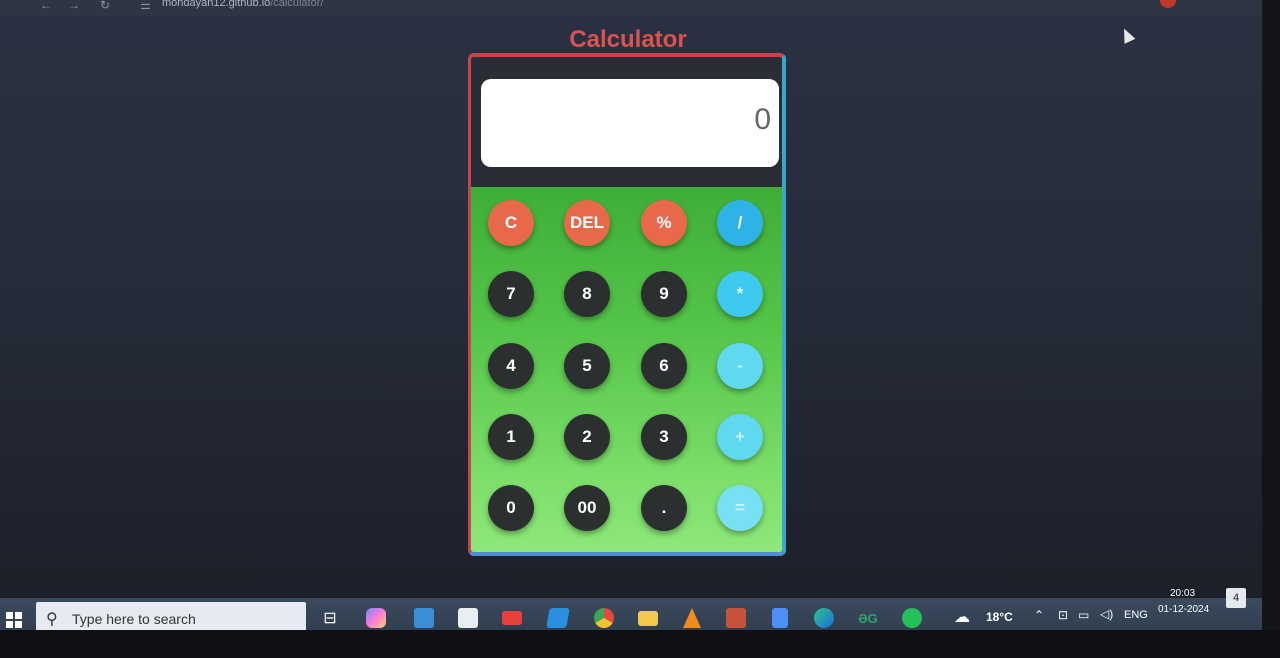 Image resolution: width=1280 pixels, height=658 pixels. What do you see at coordinates (511, 366) in the screenshot?
I see `key-digit-4-button: 4` at bounding box center [511, 366].